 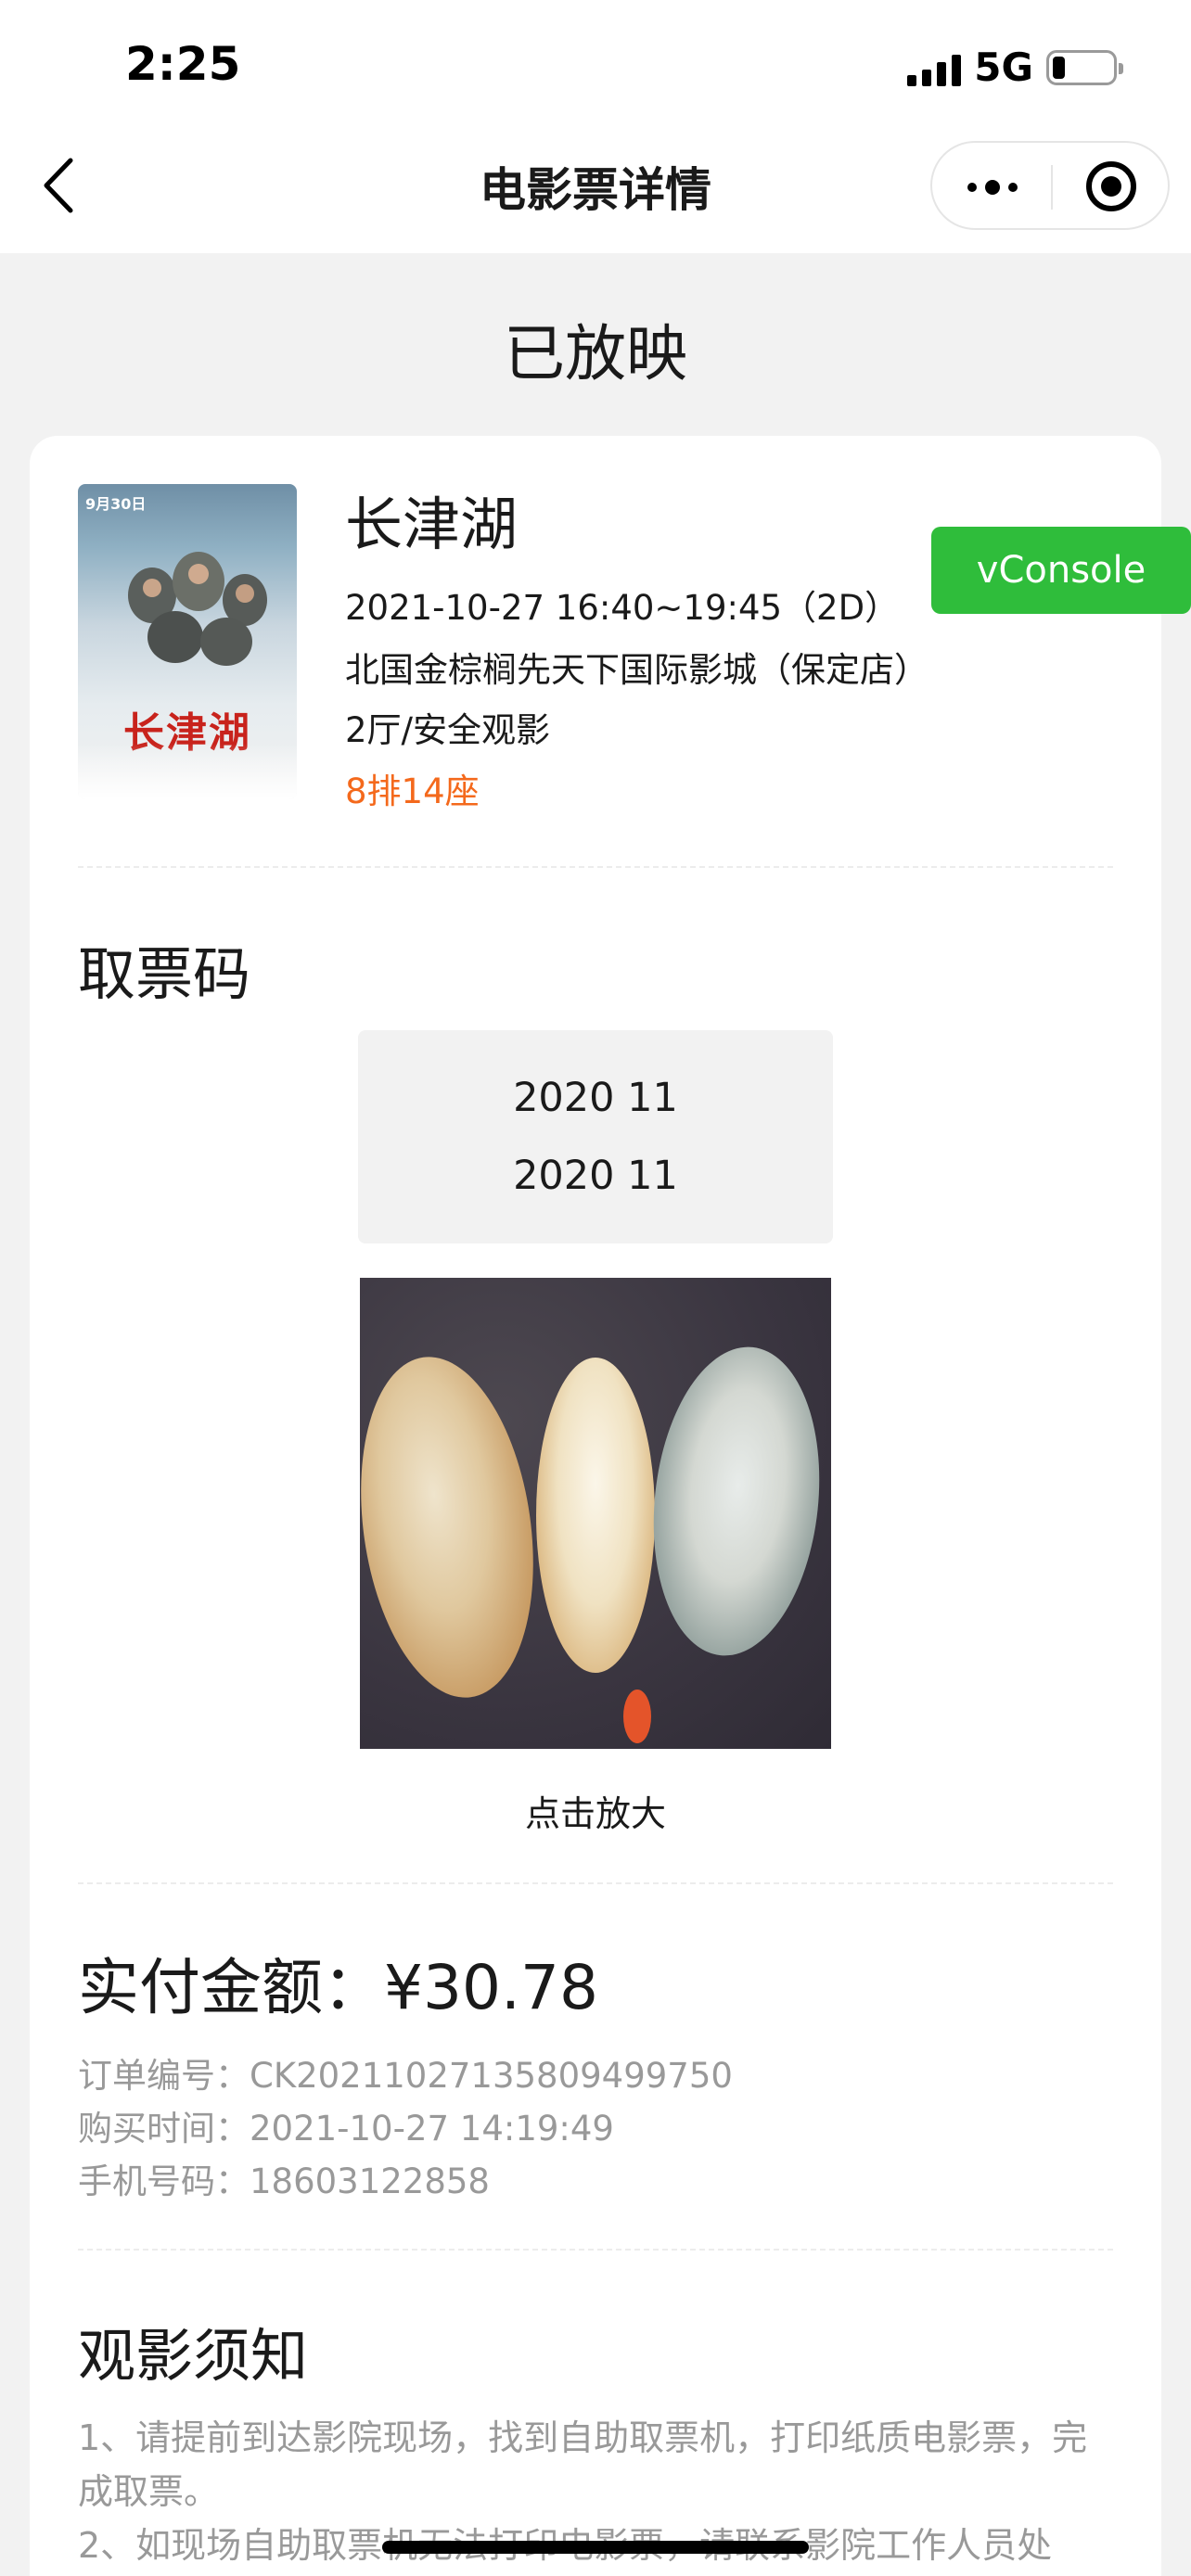 What do you see at coordinates (595, 2547) in the screenshot?
I see `home-indicator` at bounding box center [595, 2547].